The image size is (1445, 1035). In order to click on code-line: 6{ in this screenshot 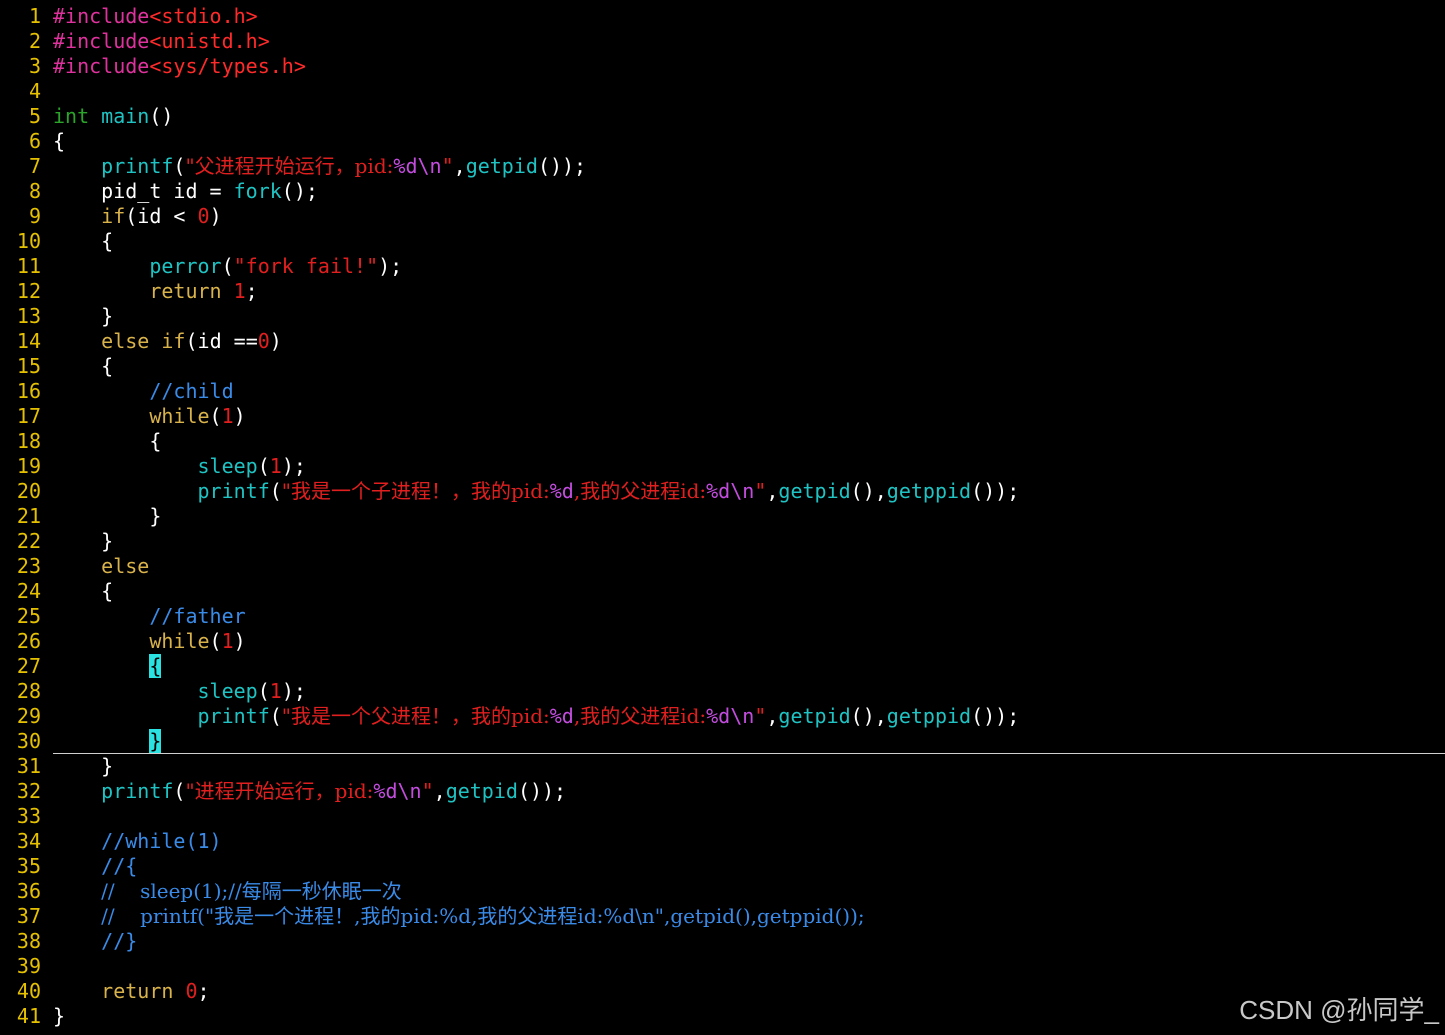, I will do `click(722, 141)`.